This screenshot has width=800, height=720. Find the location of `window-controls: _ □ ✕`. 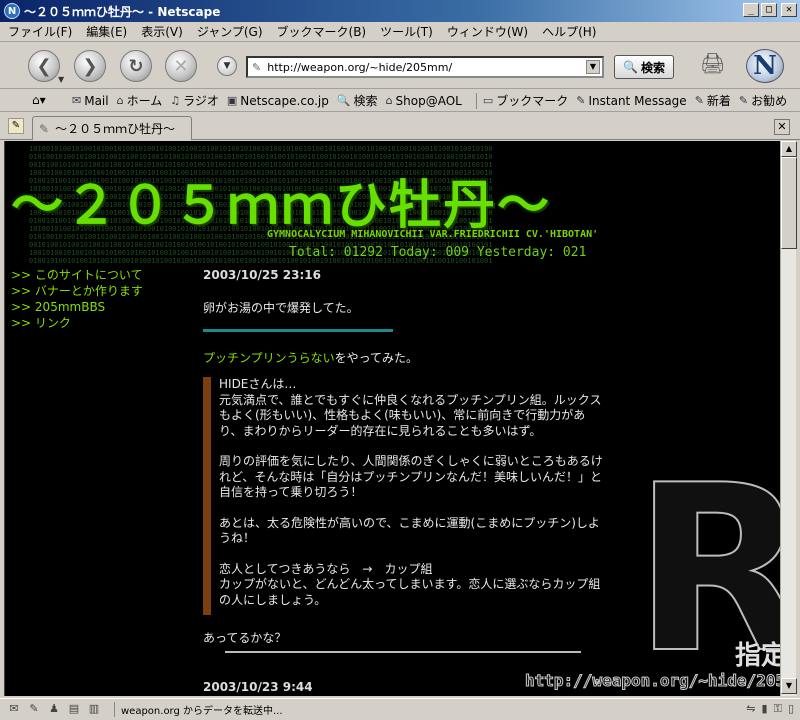

window-controls: _ □ ✕ is located at coordinates (770, 10).